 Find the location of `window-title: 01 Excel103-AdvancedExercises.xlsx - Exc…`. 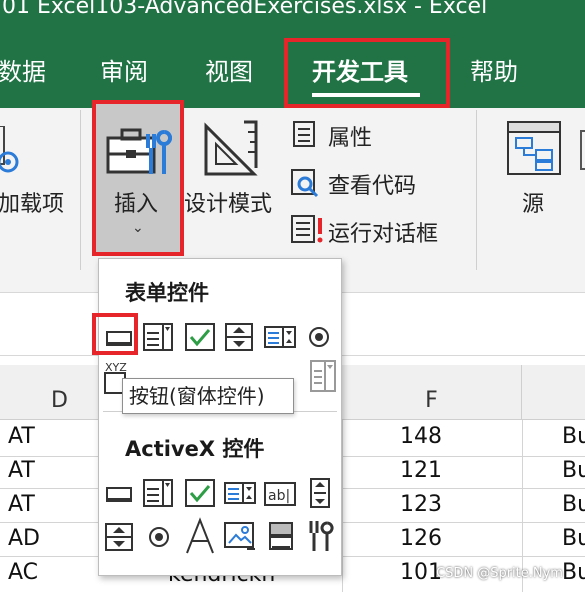

window-title: 01 Excel103-AdvancedExercises.xlsx - Exc… is located at coordinates (245, 9).